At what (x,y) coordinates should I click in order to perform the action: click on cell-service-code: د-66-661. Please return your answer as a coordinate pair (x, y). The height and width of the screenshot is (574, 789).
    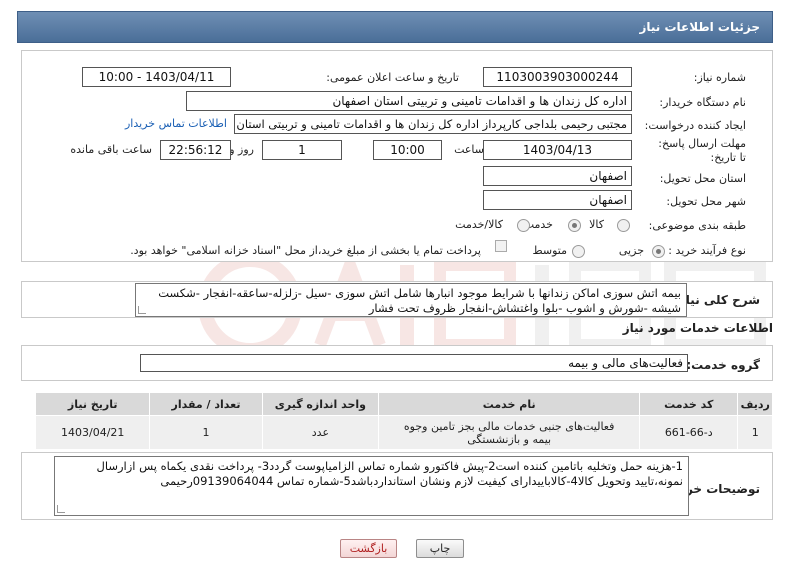
    Looking at the image, I should click on (689, 432).